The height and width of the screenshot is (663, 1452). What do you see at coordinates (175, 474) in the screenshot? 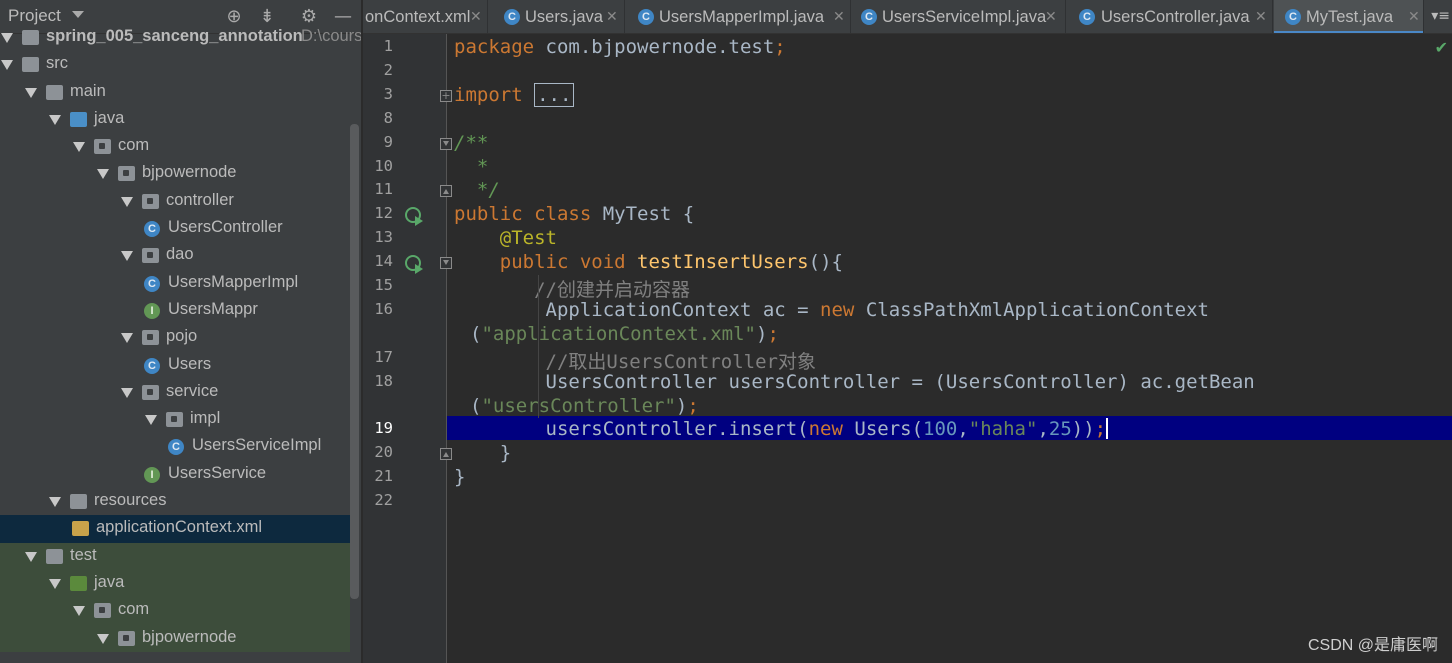
I see `tree-item: I UsersService` at bounding box center [175, 474].